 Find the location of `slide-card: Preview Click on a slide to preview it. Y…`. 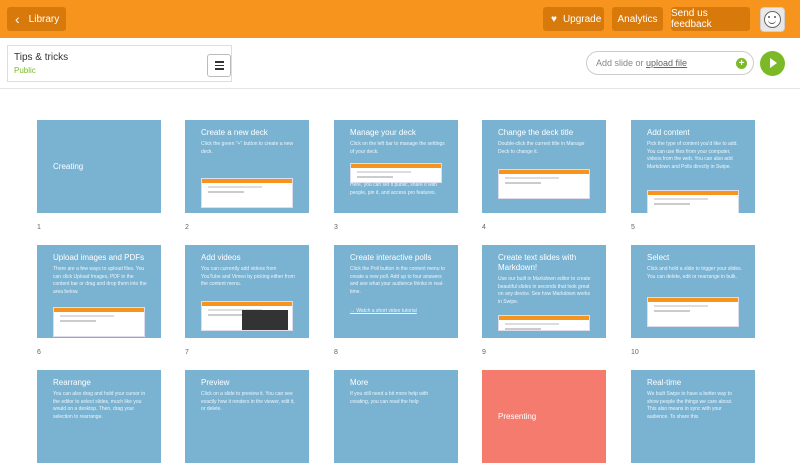

slide-card: Preview Click on a slide to preview it. Y… is located at coordinates (247, 416).